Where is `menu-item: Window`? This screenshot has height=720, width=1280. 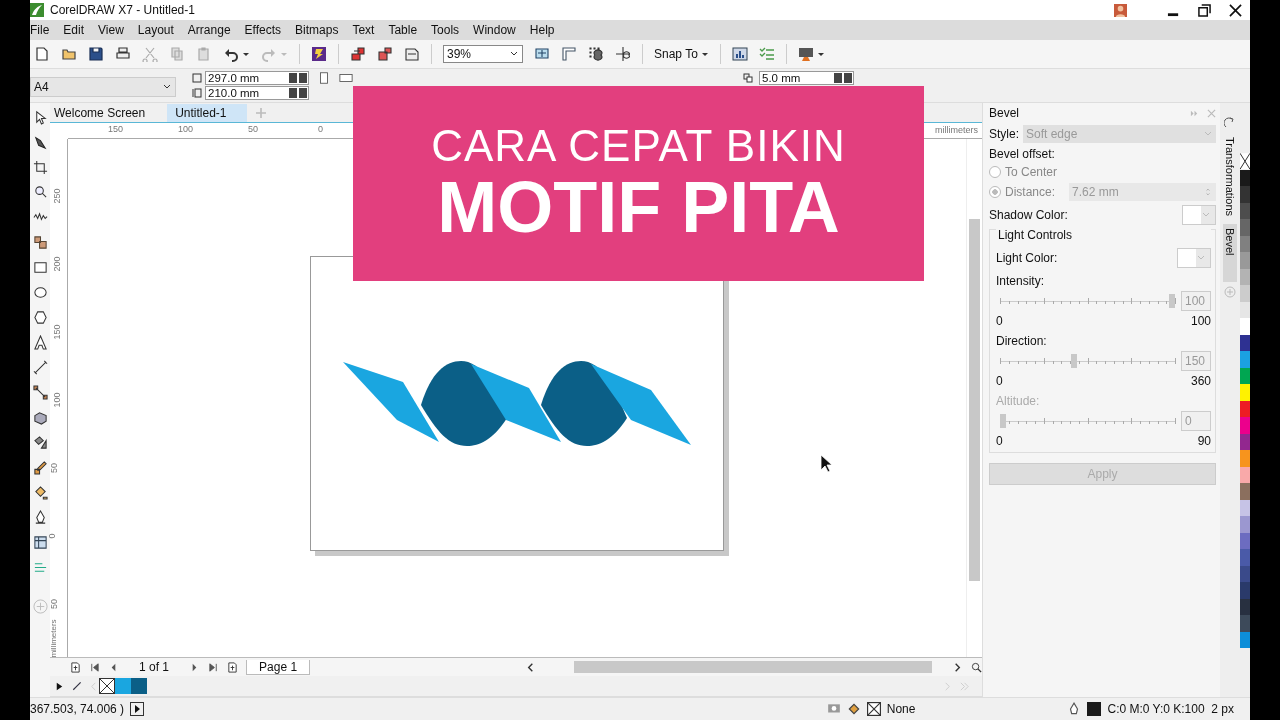
menu-item: Window is located at coordinates (498, 30).